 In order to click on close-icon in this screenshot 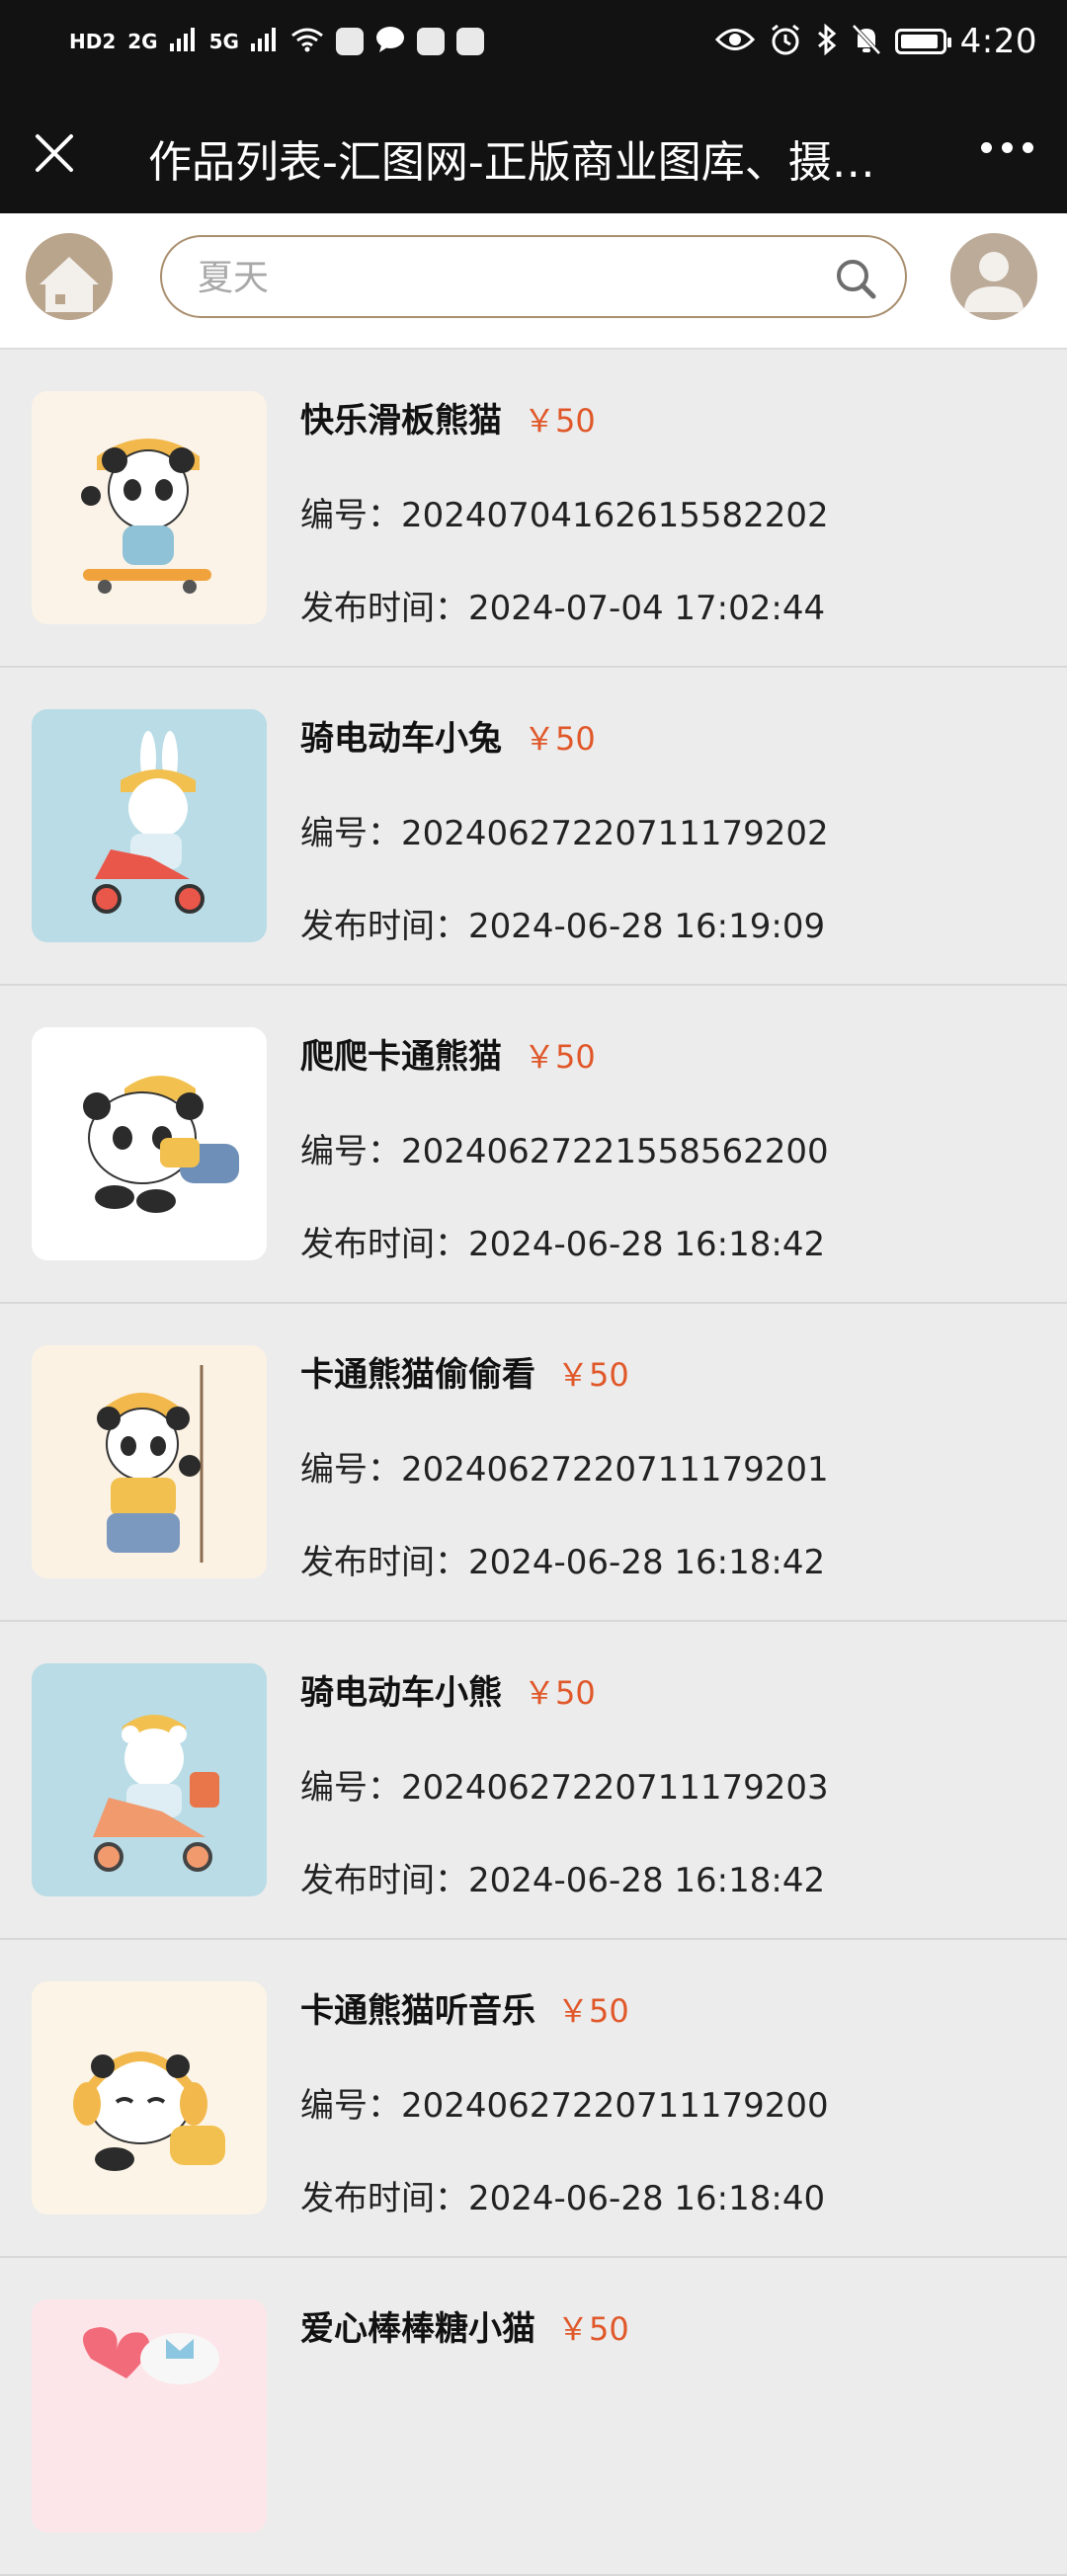, I will do `click(54, 153)`.